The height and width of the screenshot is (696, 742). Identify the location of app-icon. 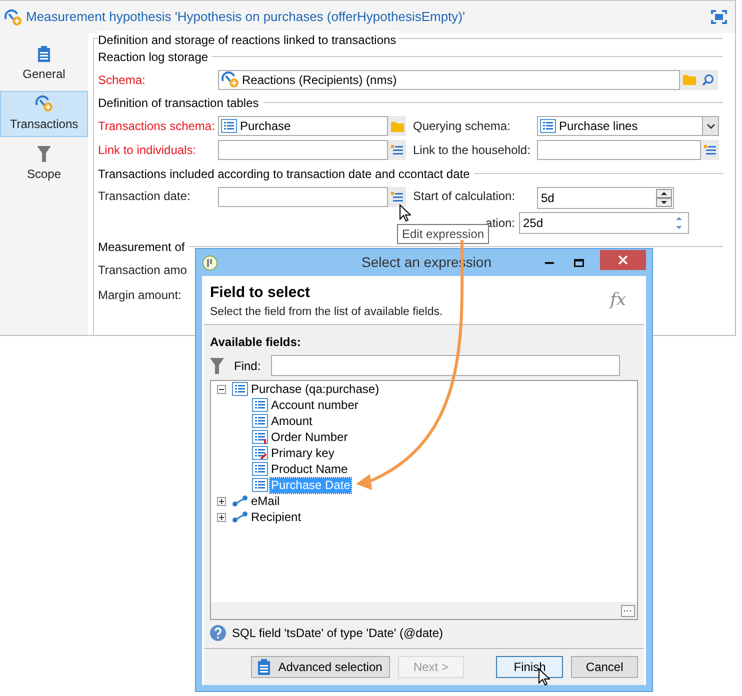
(210, 262).